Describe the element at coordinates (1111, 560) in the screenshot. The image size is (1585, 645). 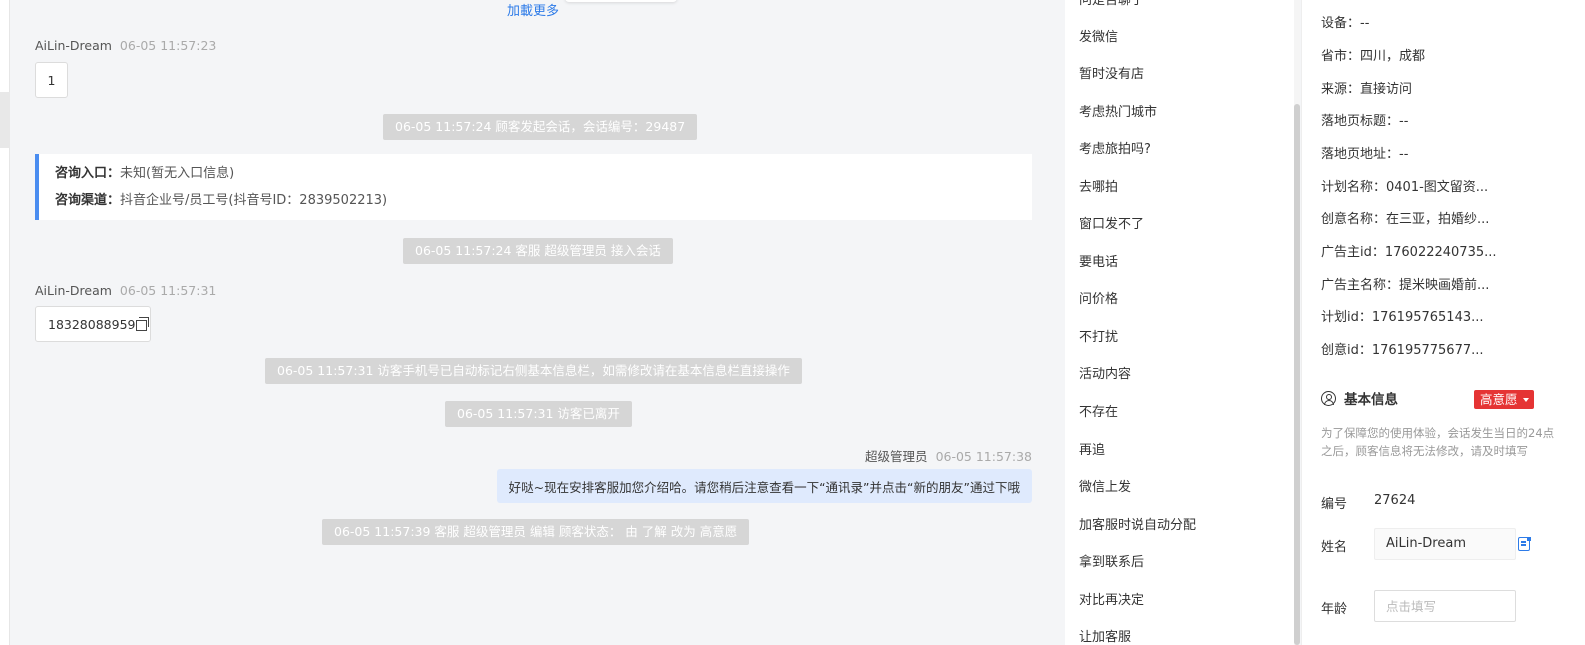
I see `quick-reply-item: 拿到联系后` at that location.